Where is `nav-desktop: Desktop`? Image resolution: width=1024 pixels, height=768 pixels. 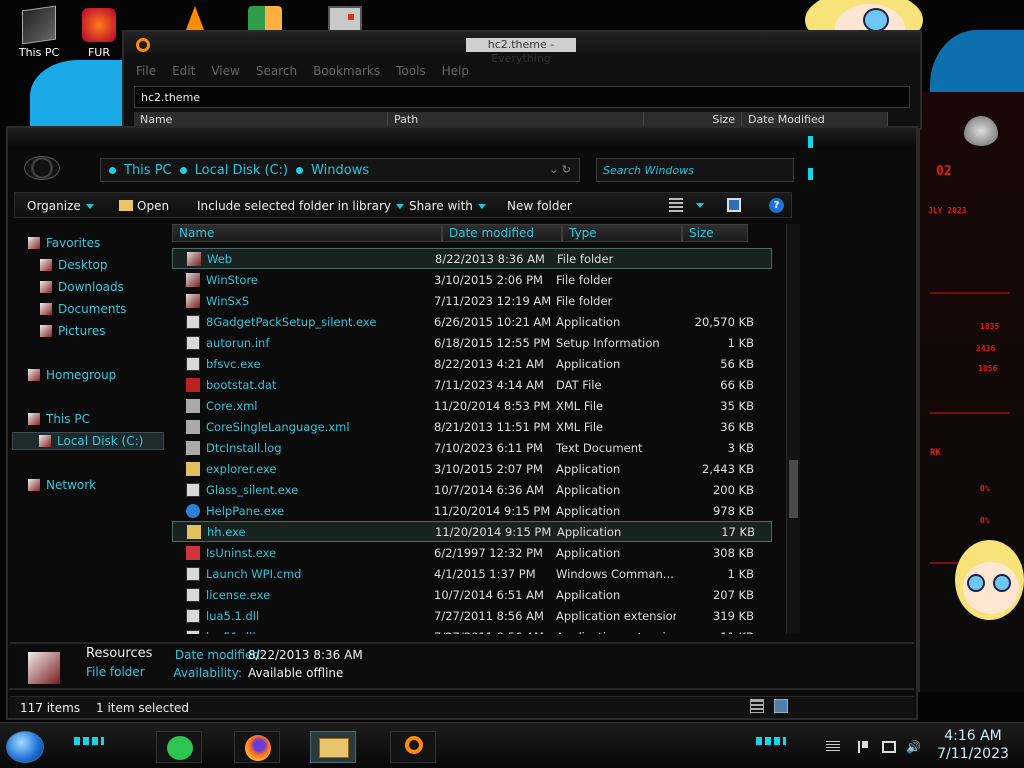 nav-desktop: Desktop is located at coordinates (74, 265).